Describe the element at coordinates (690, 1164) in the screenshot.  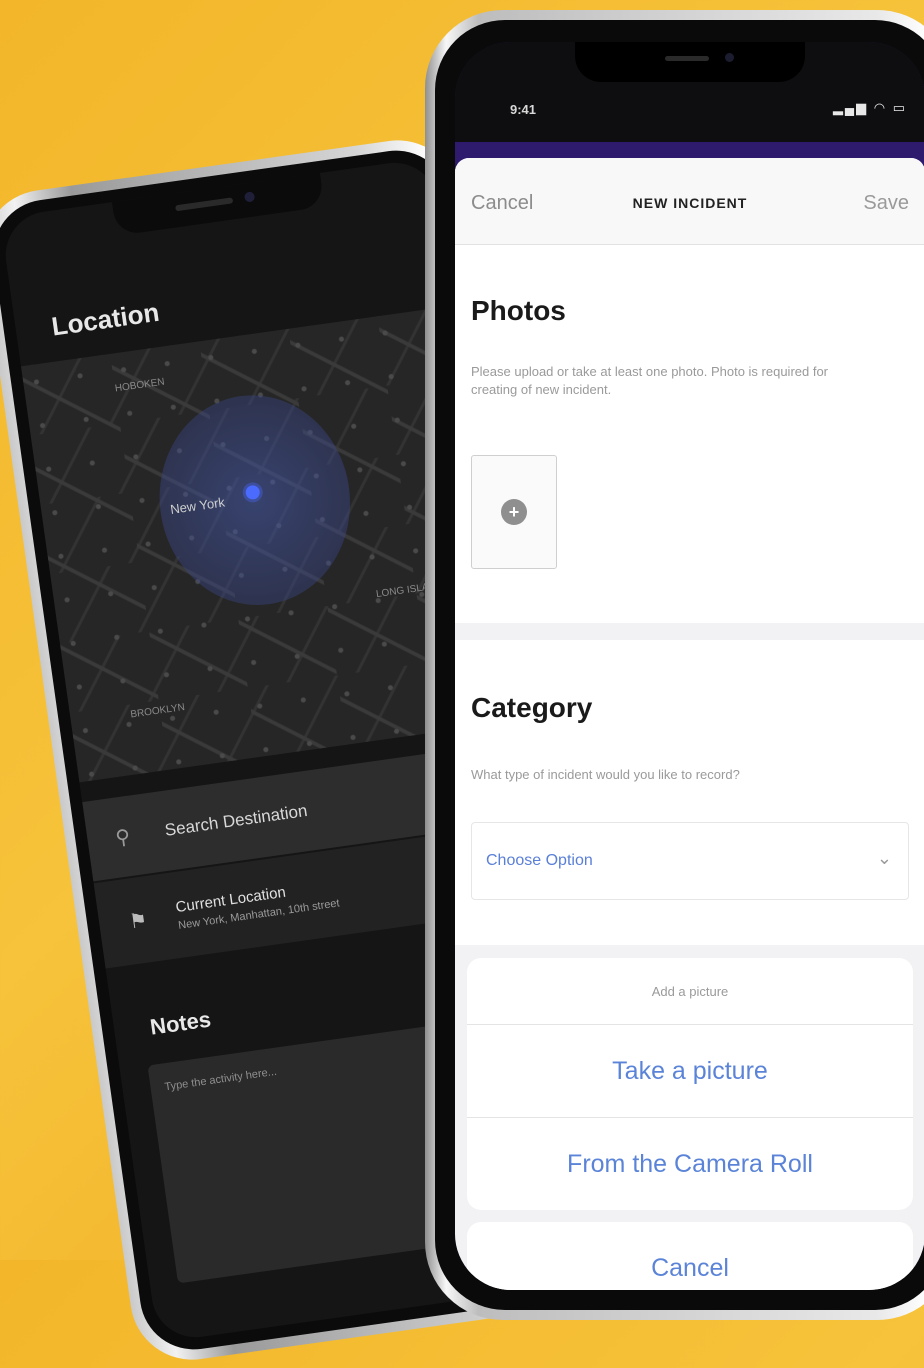
I see `camera-roll-button: From the Camera Roll` at that location.